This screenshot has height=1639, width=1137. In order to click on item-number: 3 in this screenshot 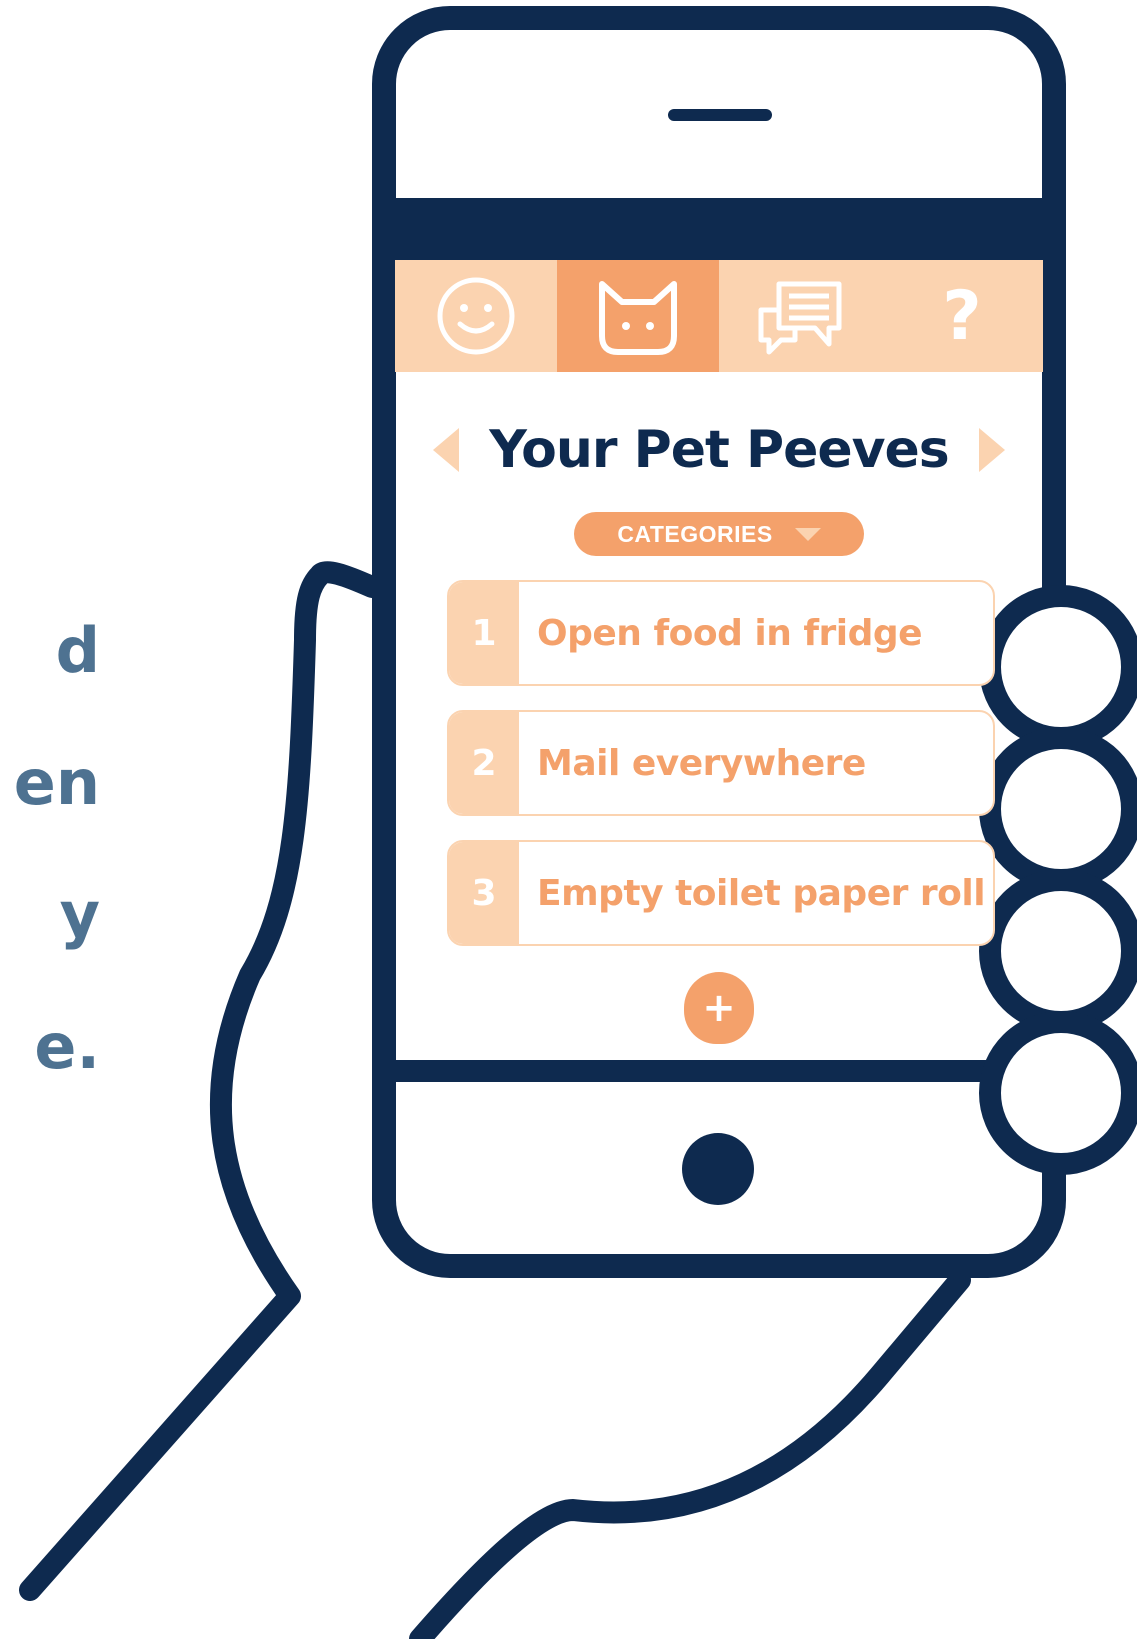, I will do `click(484, 893)`.